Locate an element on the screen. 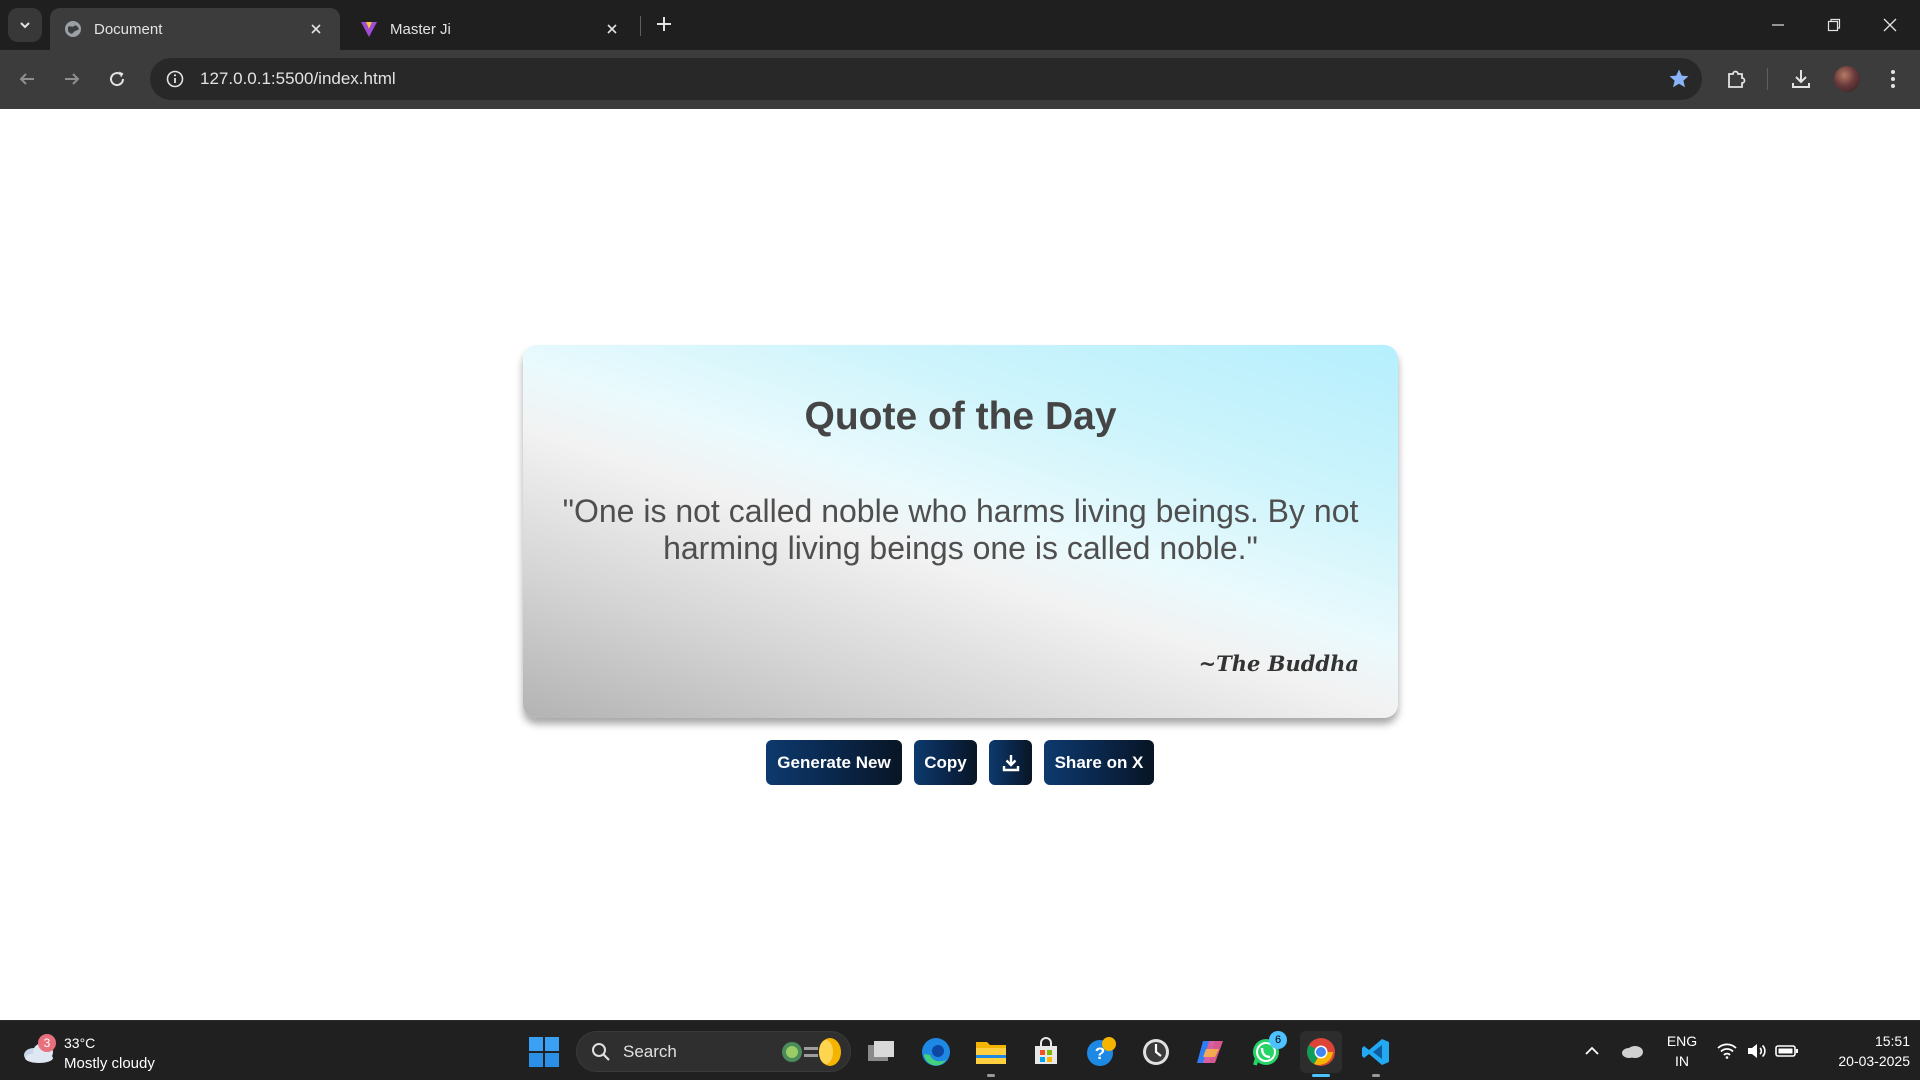 The height and width of the screenshot is (1080, 1920). extensions-button is located at coordinates (1736, 79).